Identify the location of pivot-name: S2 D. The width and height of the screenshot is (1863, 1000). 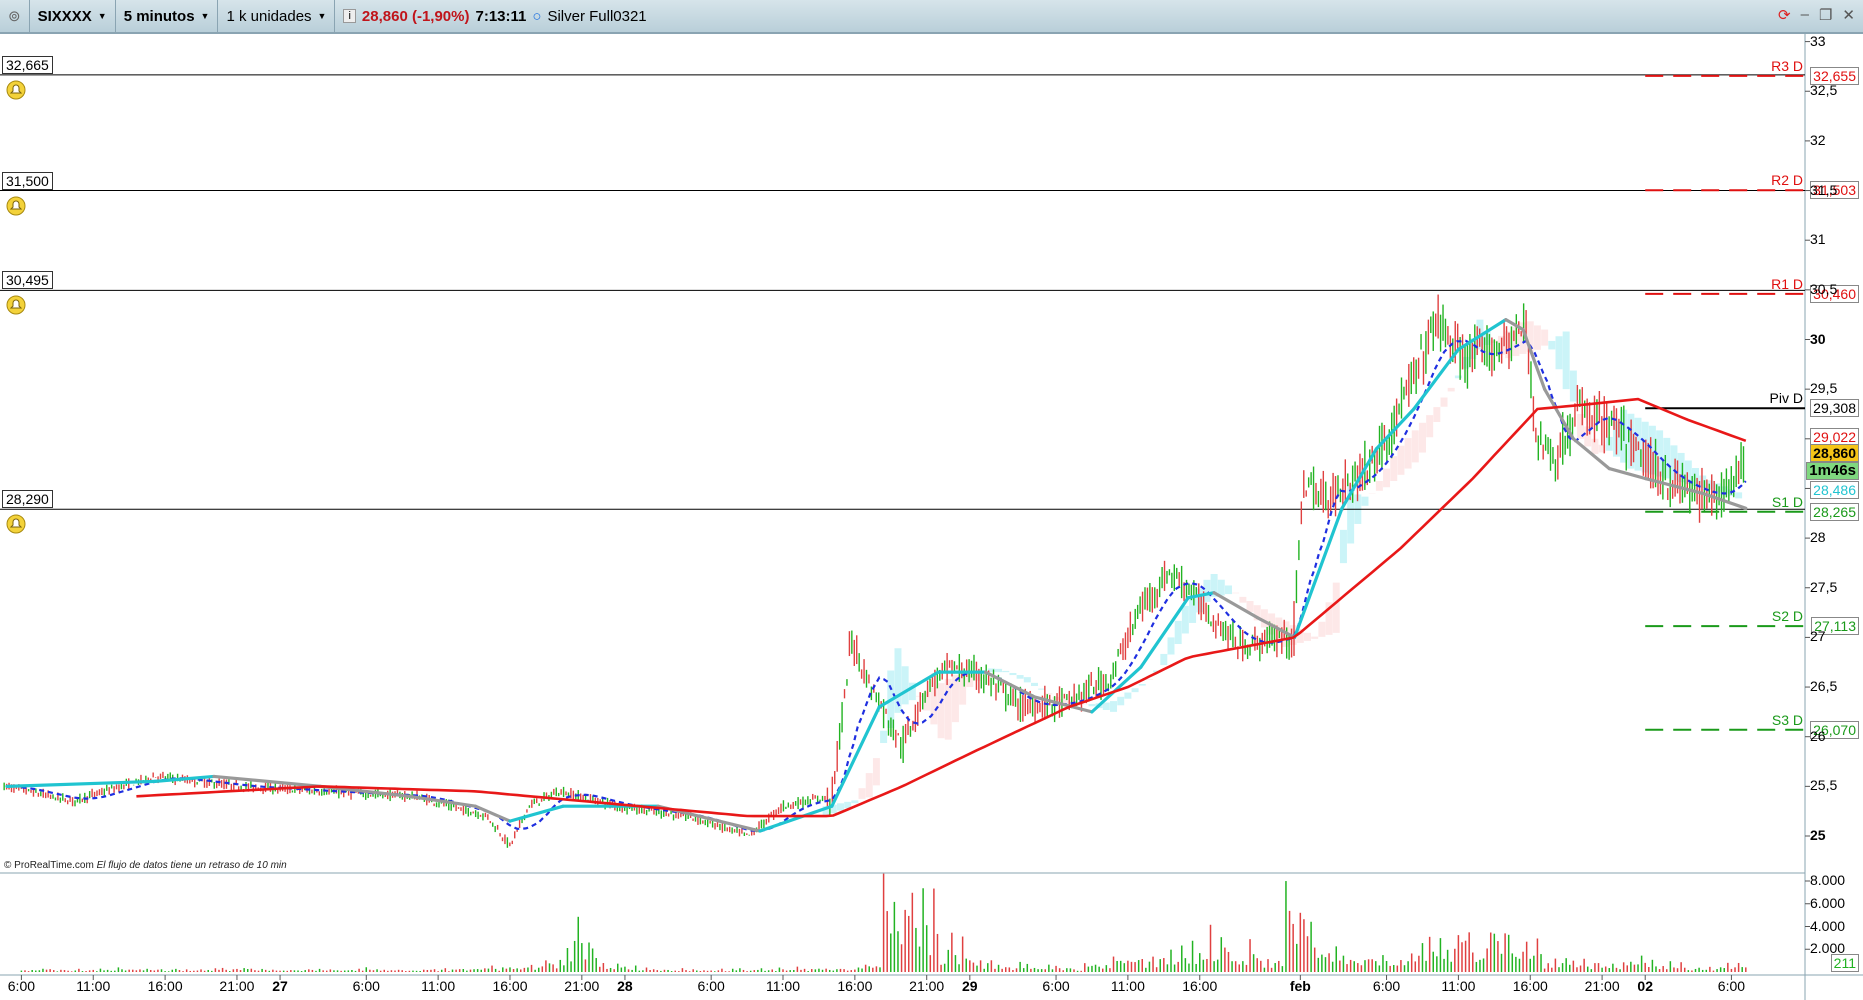
(1787, 616).